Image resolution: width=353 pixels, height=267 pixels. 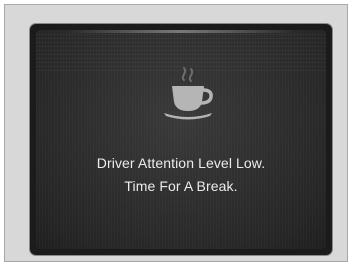 What do you see at coordinates (181, 31) in the screenshot?
I see `screen-highlight` at bounding box center [181, 31].